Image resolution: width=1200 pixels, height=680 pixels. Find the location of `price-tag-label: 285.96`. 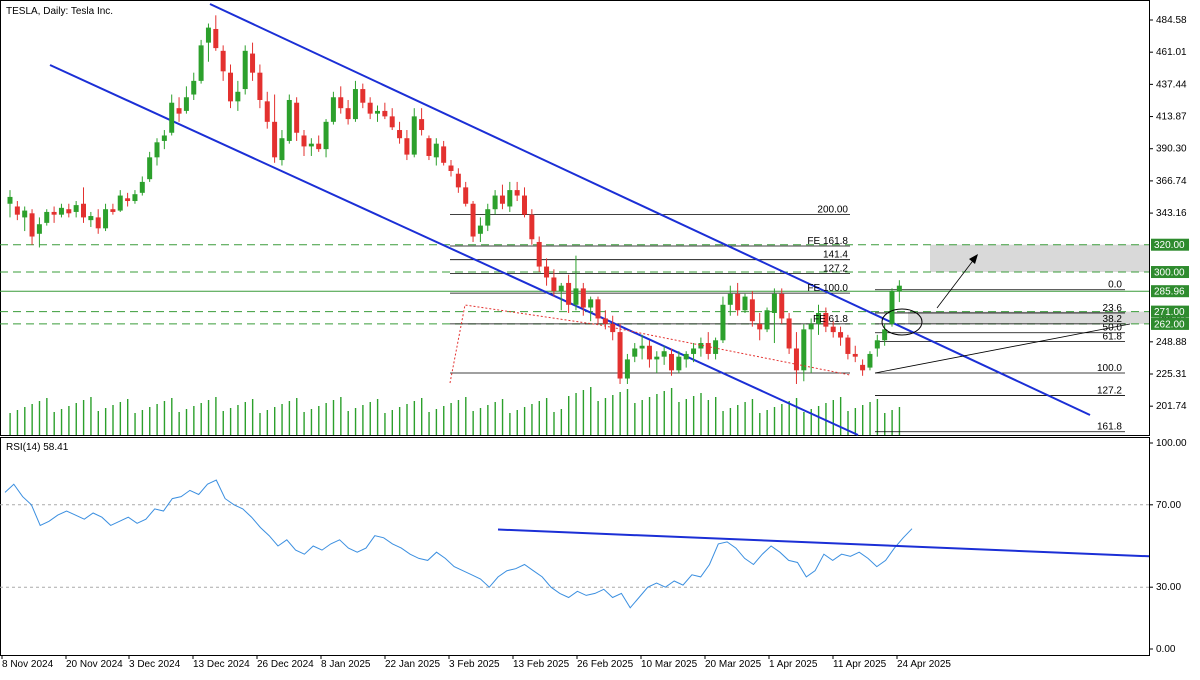

price-tag-label: 285.96 is located at coordinates (1169, 292).